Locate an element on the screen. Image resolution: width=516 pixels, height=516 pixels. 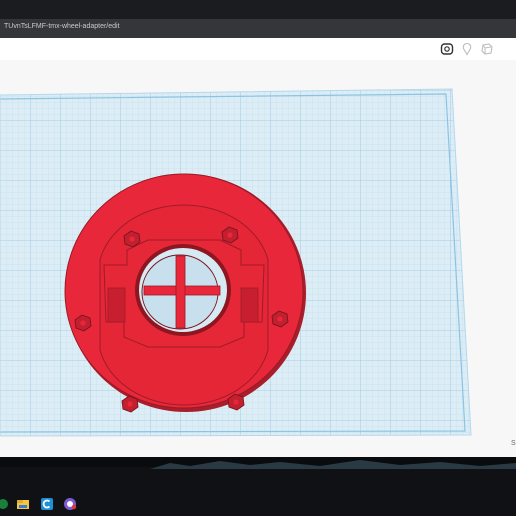
bulb-icon is located at coordinates (467, 49).